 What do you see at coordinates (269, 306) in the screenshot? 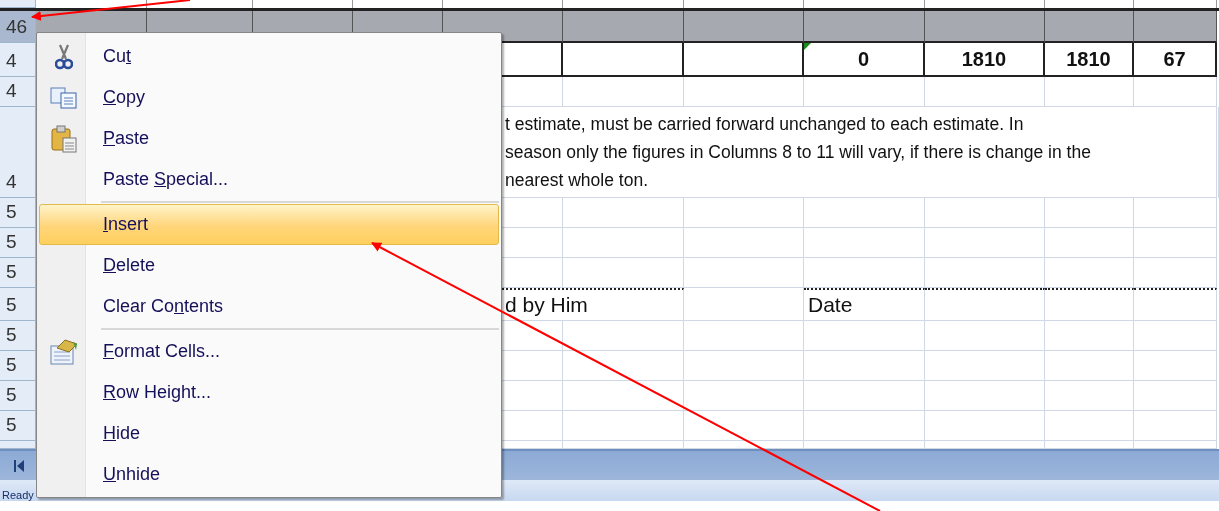
I see `menu-item: Clear Contents` at bounding box center [269, 306].